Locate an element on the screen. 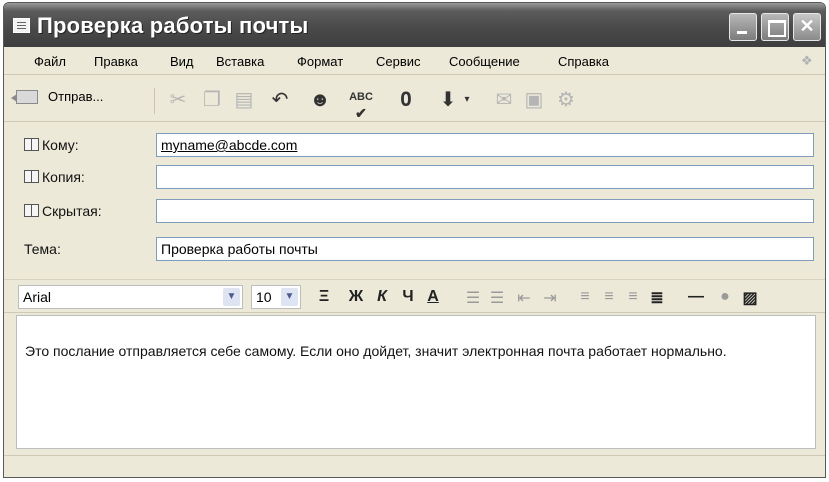 The image size is (829, 482). menu-insert: Вставка is located at coordinates (240, 61).